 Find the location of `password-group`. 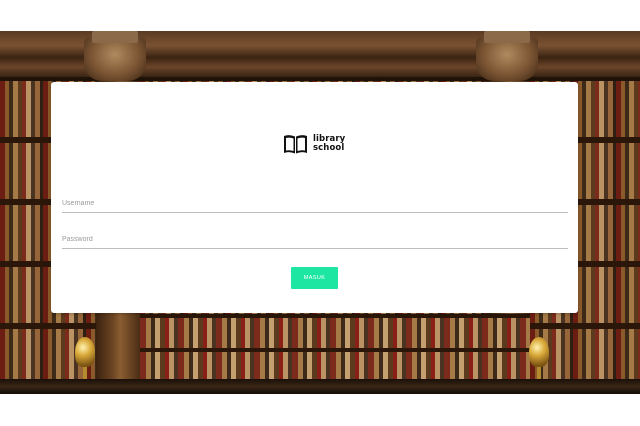

password-group is located at coordinates (315, 242).